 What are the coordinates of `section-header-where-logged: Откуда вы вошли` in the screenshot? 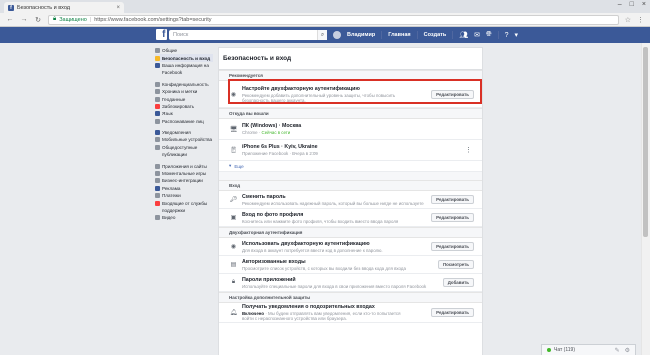 It's located at (350, 113).